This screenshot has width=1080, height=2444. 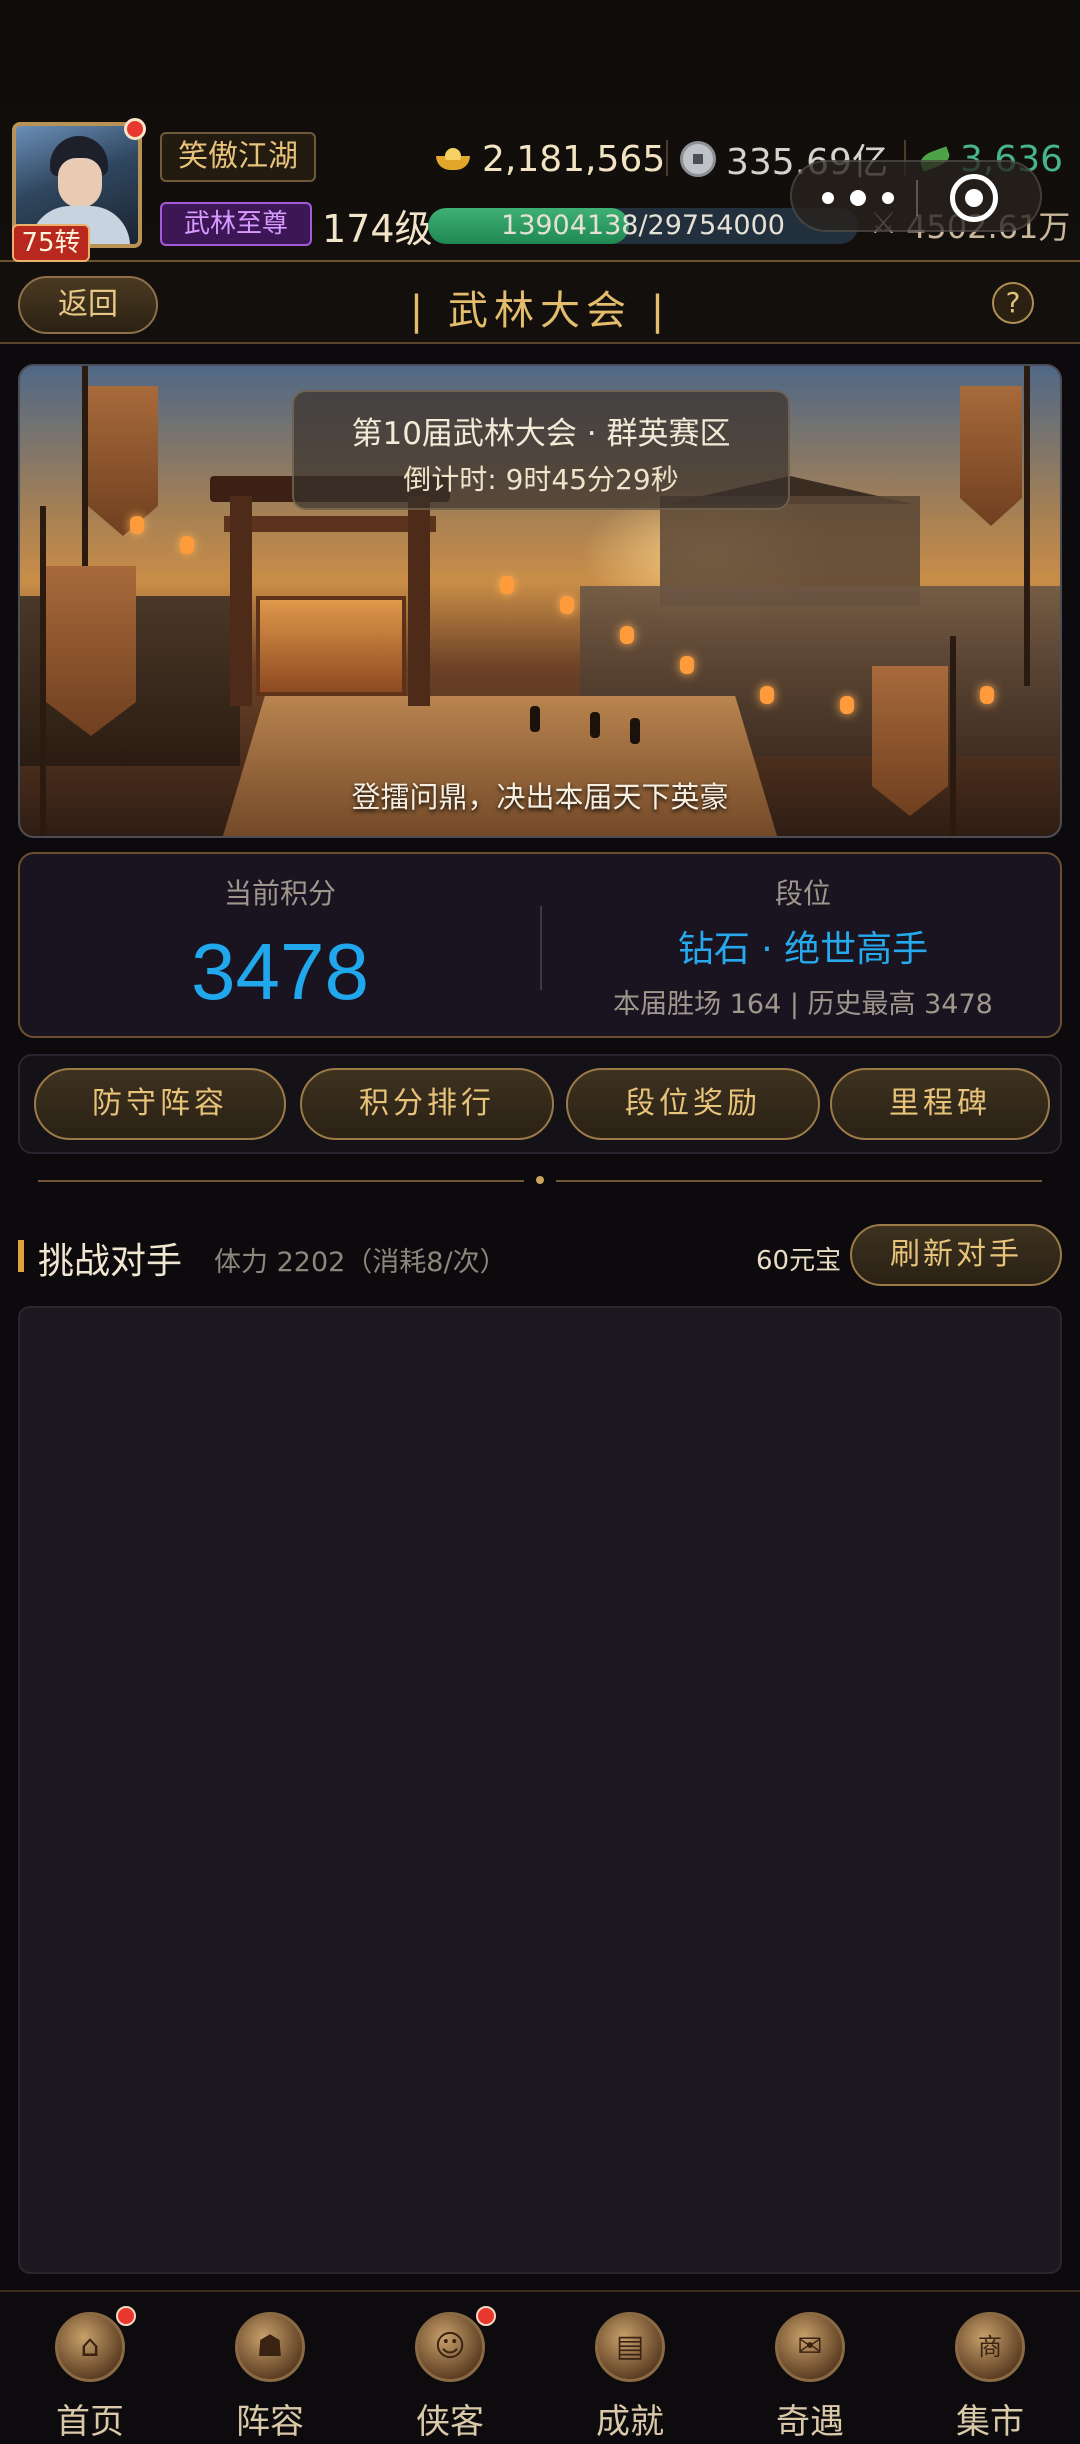 What do you see at coordinates (453, 159) in the screenshot?
I see `gold-ingot-icon` at bounding box center [453, 159].